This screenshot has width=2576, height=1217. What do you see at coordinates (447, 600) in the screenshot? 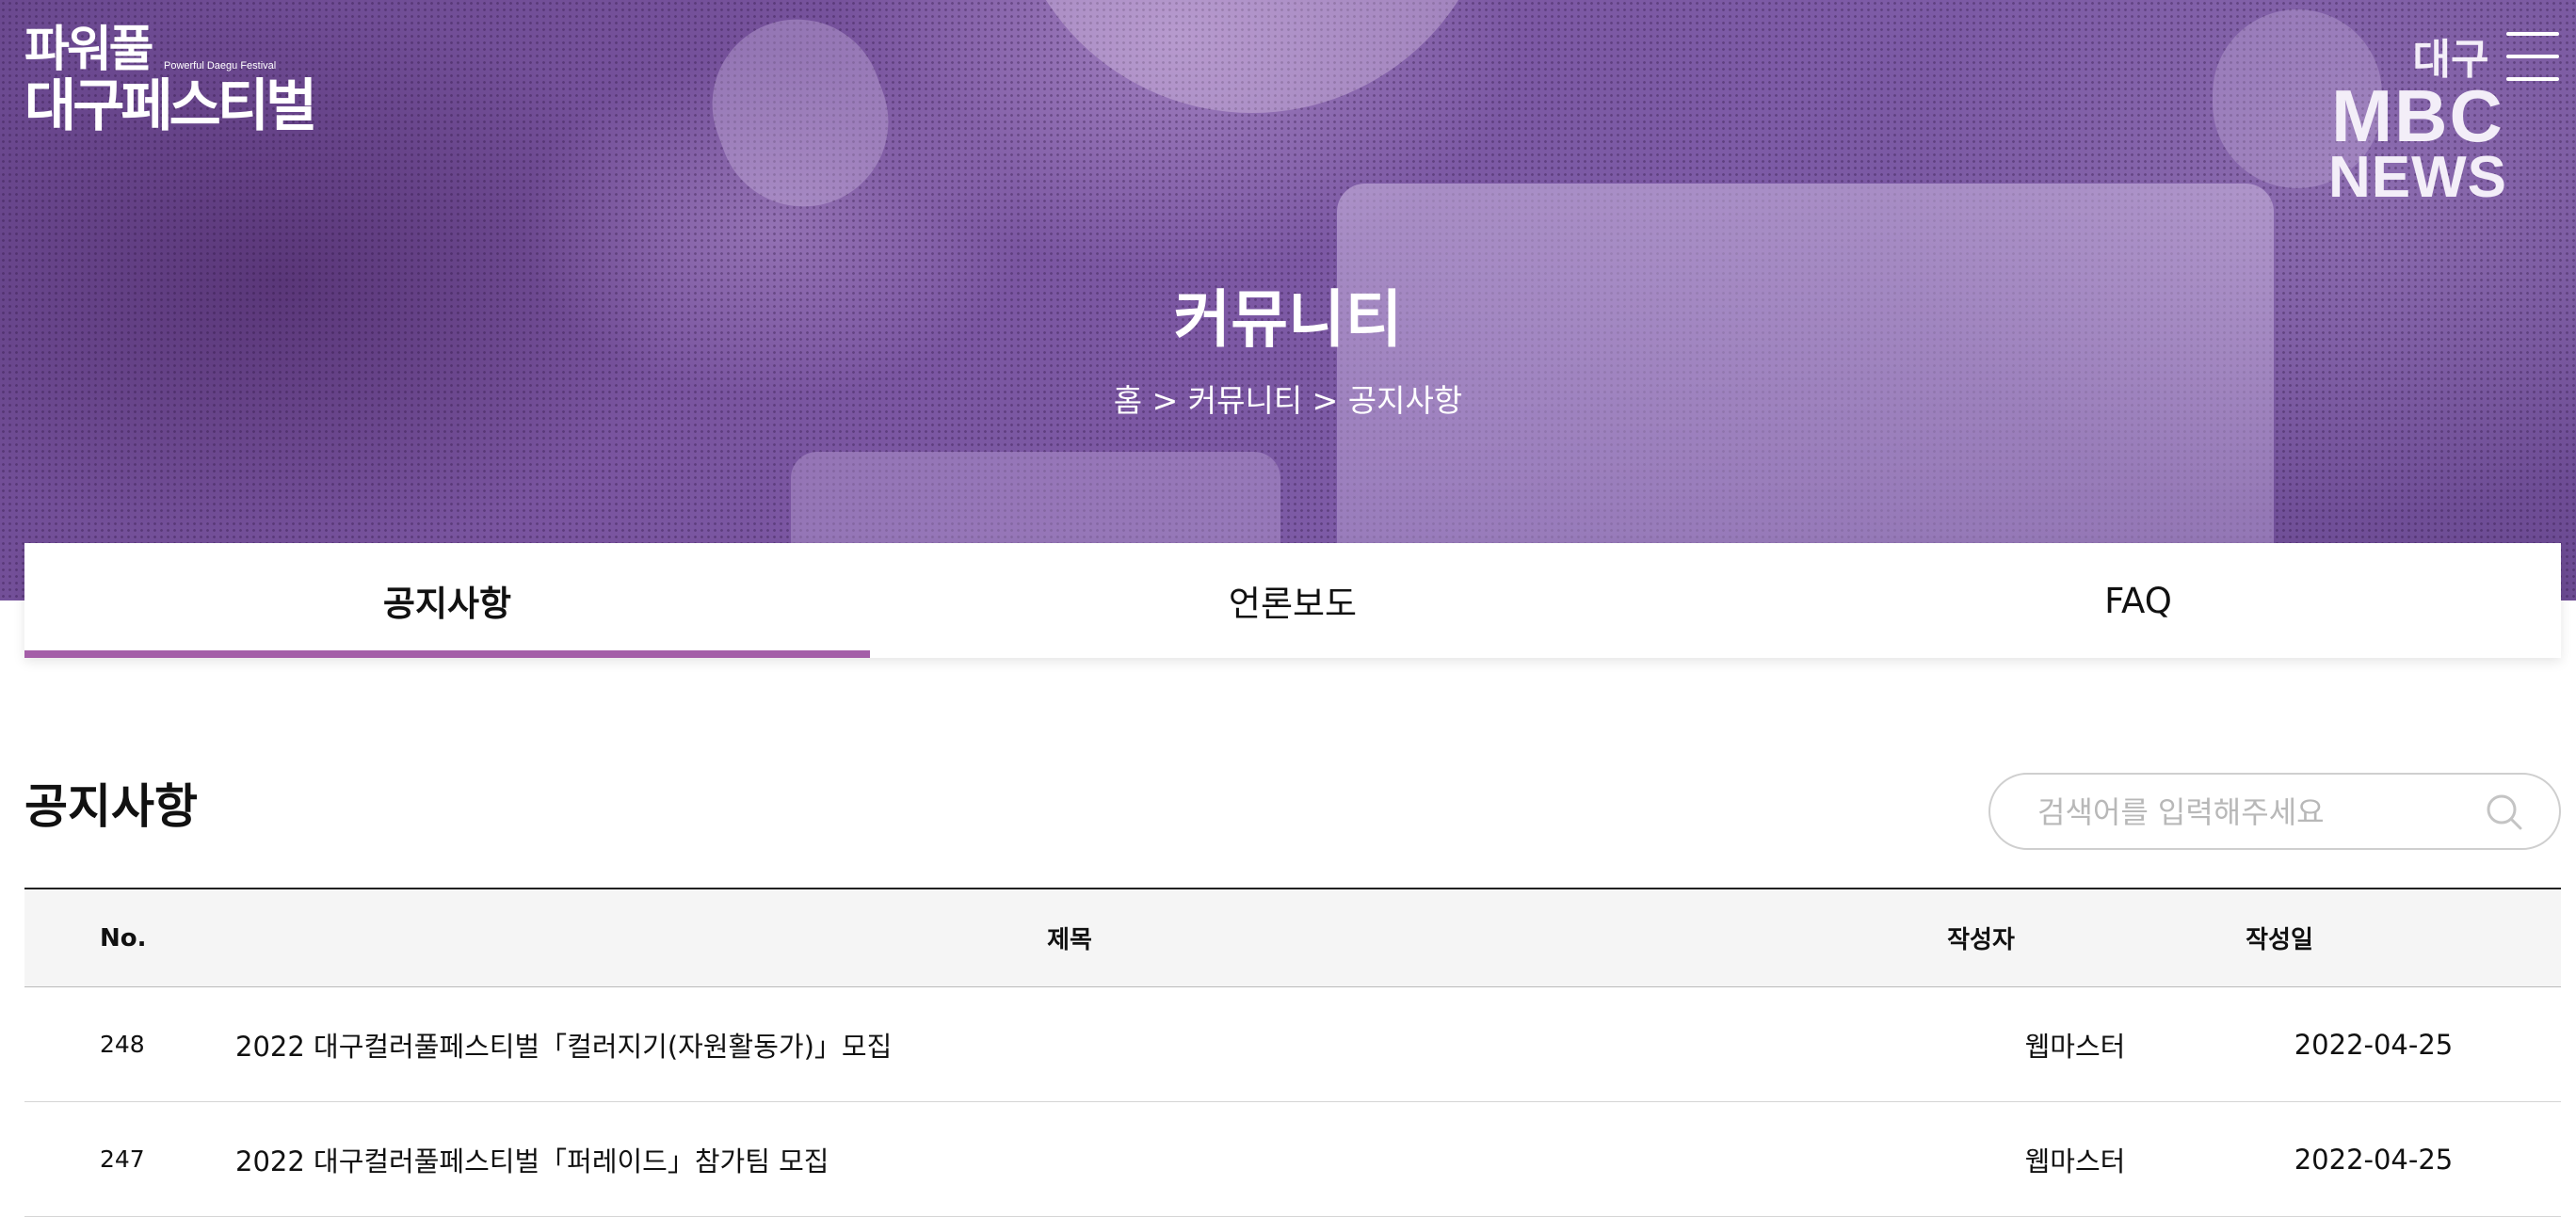
I see `tab-notice: 공지사항` at bounding box center [447, 600].